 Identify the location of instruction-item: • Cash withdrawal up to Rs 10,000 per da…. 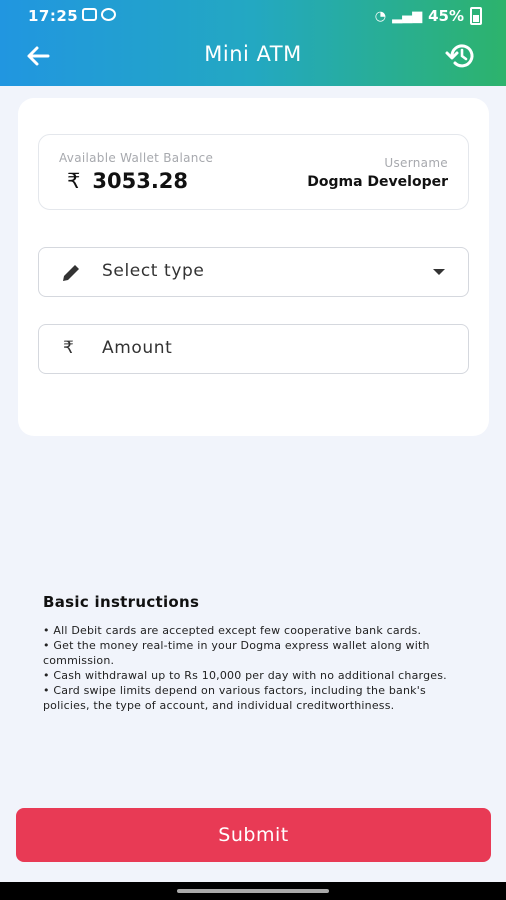
(245, 675).